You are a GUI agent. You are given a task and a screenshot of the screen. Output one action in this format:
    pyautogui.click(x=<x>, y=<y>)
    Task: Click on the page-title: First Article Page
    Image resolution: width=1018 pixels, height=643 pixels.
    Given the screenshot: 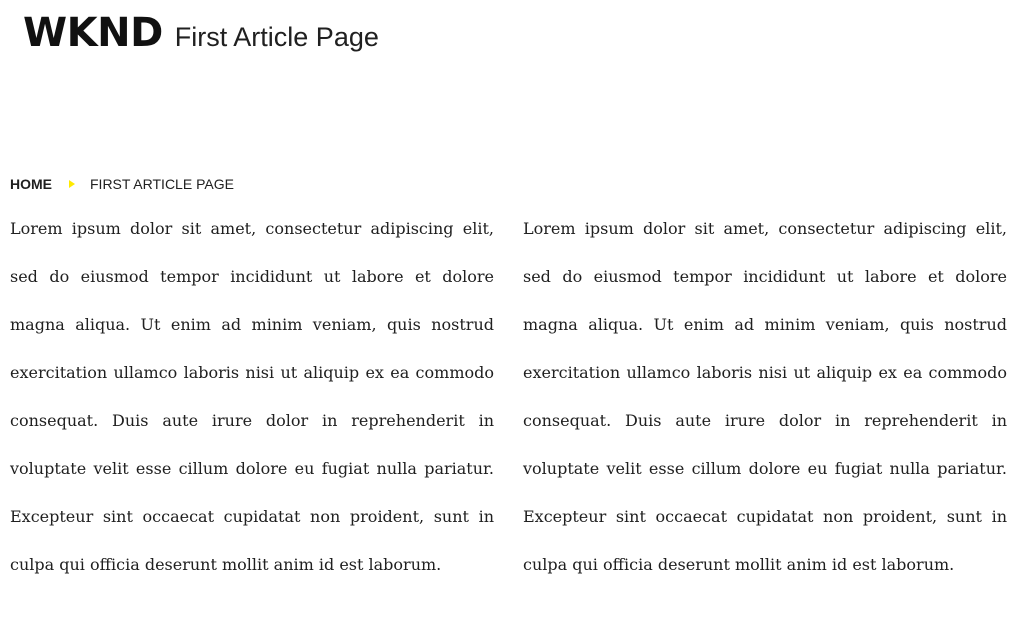 What is the action you would take?
    pyautogui.click(x=276, y=37)
    